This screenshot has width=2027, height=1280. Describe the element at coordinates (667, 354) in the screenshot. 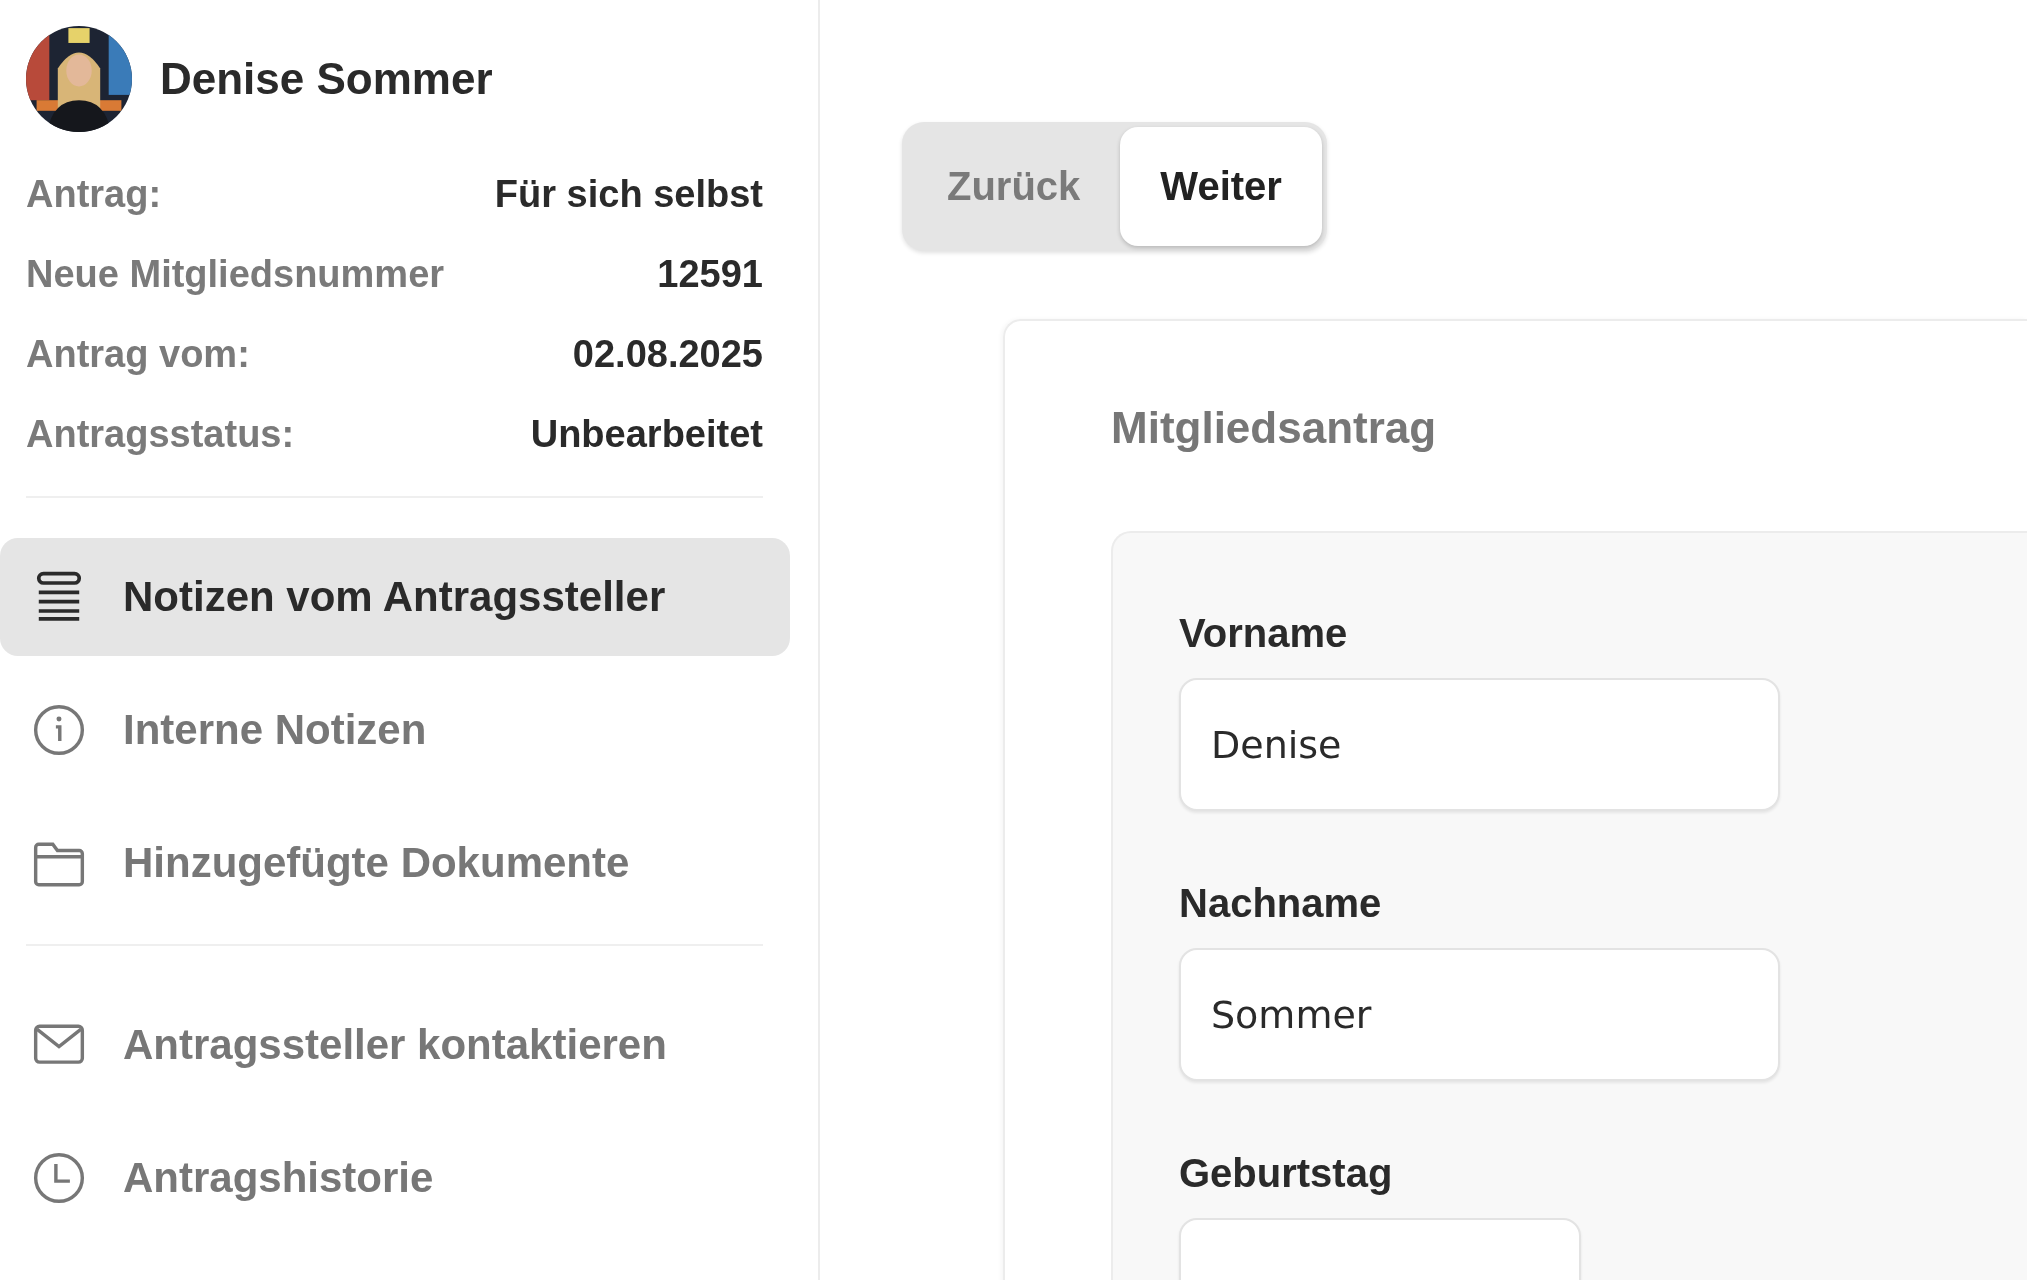

I see `info-value: 02.08.2025` at that location.